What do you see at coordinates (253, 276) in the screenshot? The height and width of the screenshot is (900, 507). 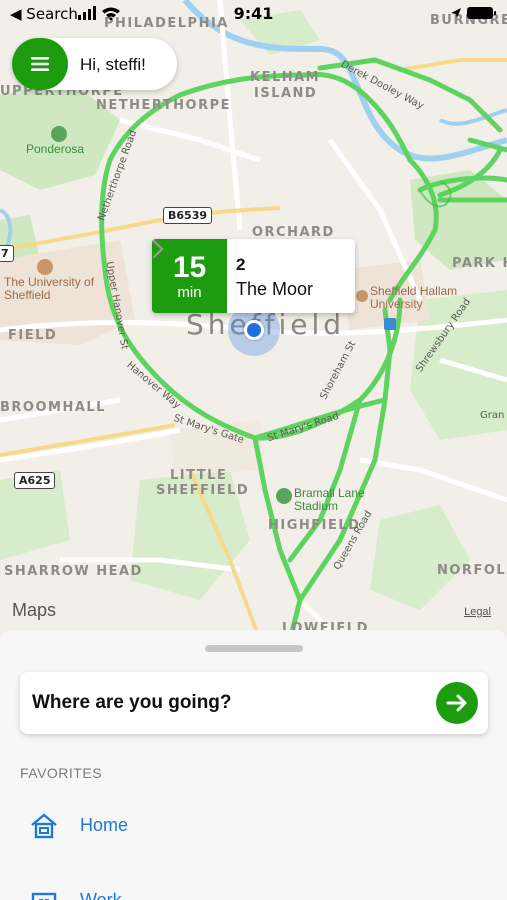 I see `departure-card: 15 min 2 The Moor` at bounding box center [253, 276].